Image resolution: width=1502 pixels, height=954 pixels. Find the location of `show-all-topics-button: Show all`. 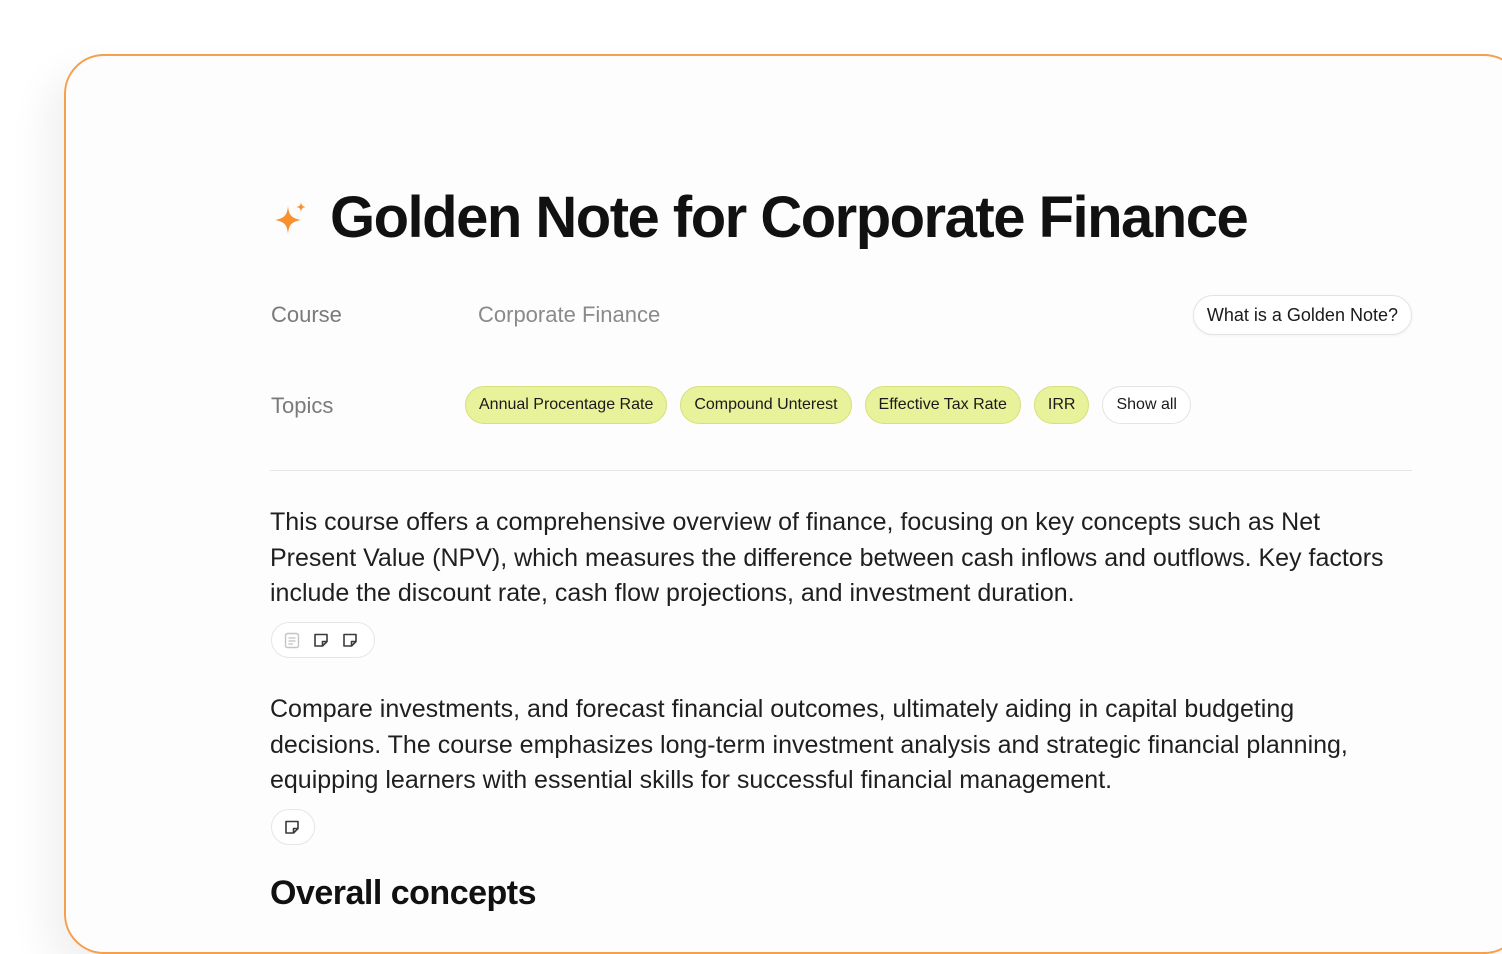

show-all-topics-button: Show all is located at coordinates (1146, 405).